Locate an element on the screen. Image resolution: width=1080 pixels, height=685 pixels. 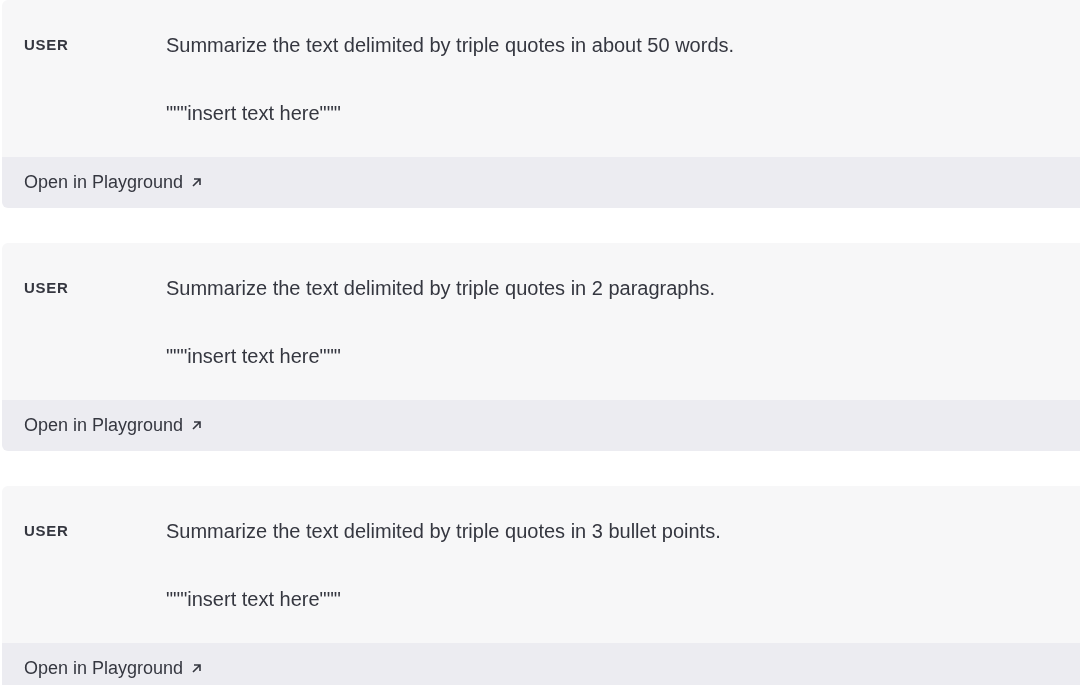
message-text: Summarize the text delimited by triple quotes in 3 bullet points. is located at coordinates (443, 531).